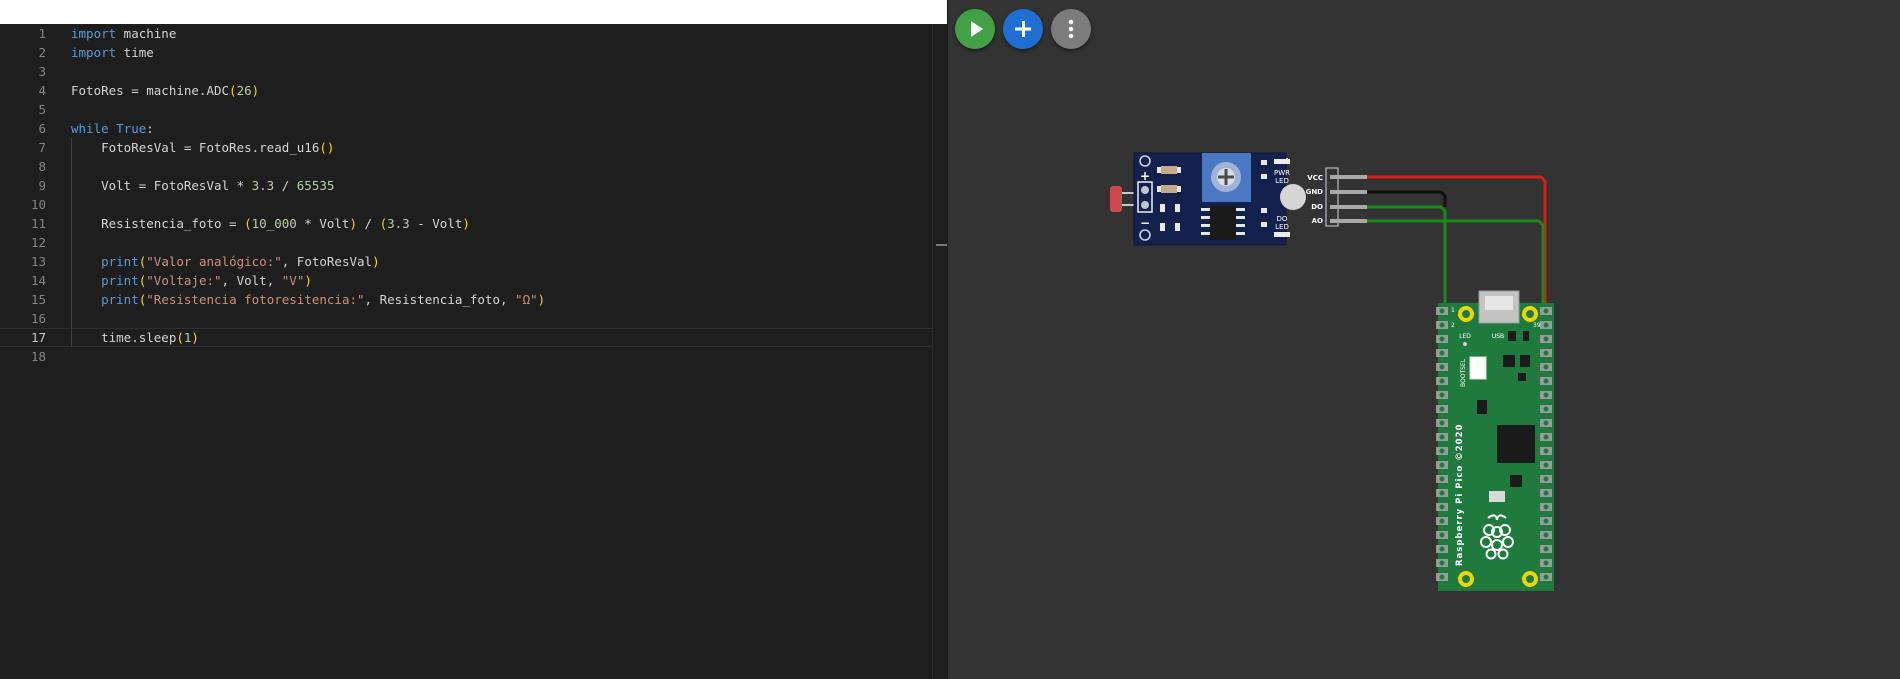 The height and width of the screenshot is (679, 1900). I want to click on code-line: 3, so click(473, 71).